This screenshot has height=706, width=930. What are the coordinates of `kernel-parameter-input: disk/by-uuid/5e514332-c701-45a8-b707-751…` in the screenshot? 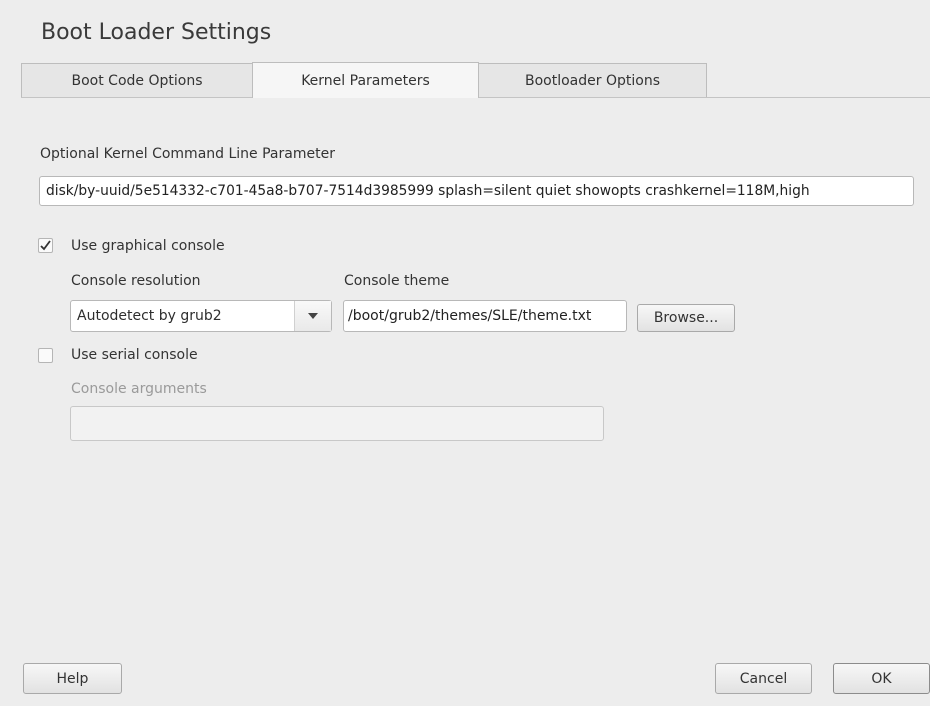 It's located at (476, 191).